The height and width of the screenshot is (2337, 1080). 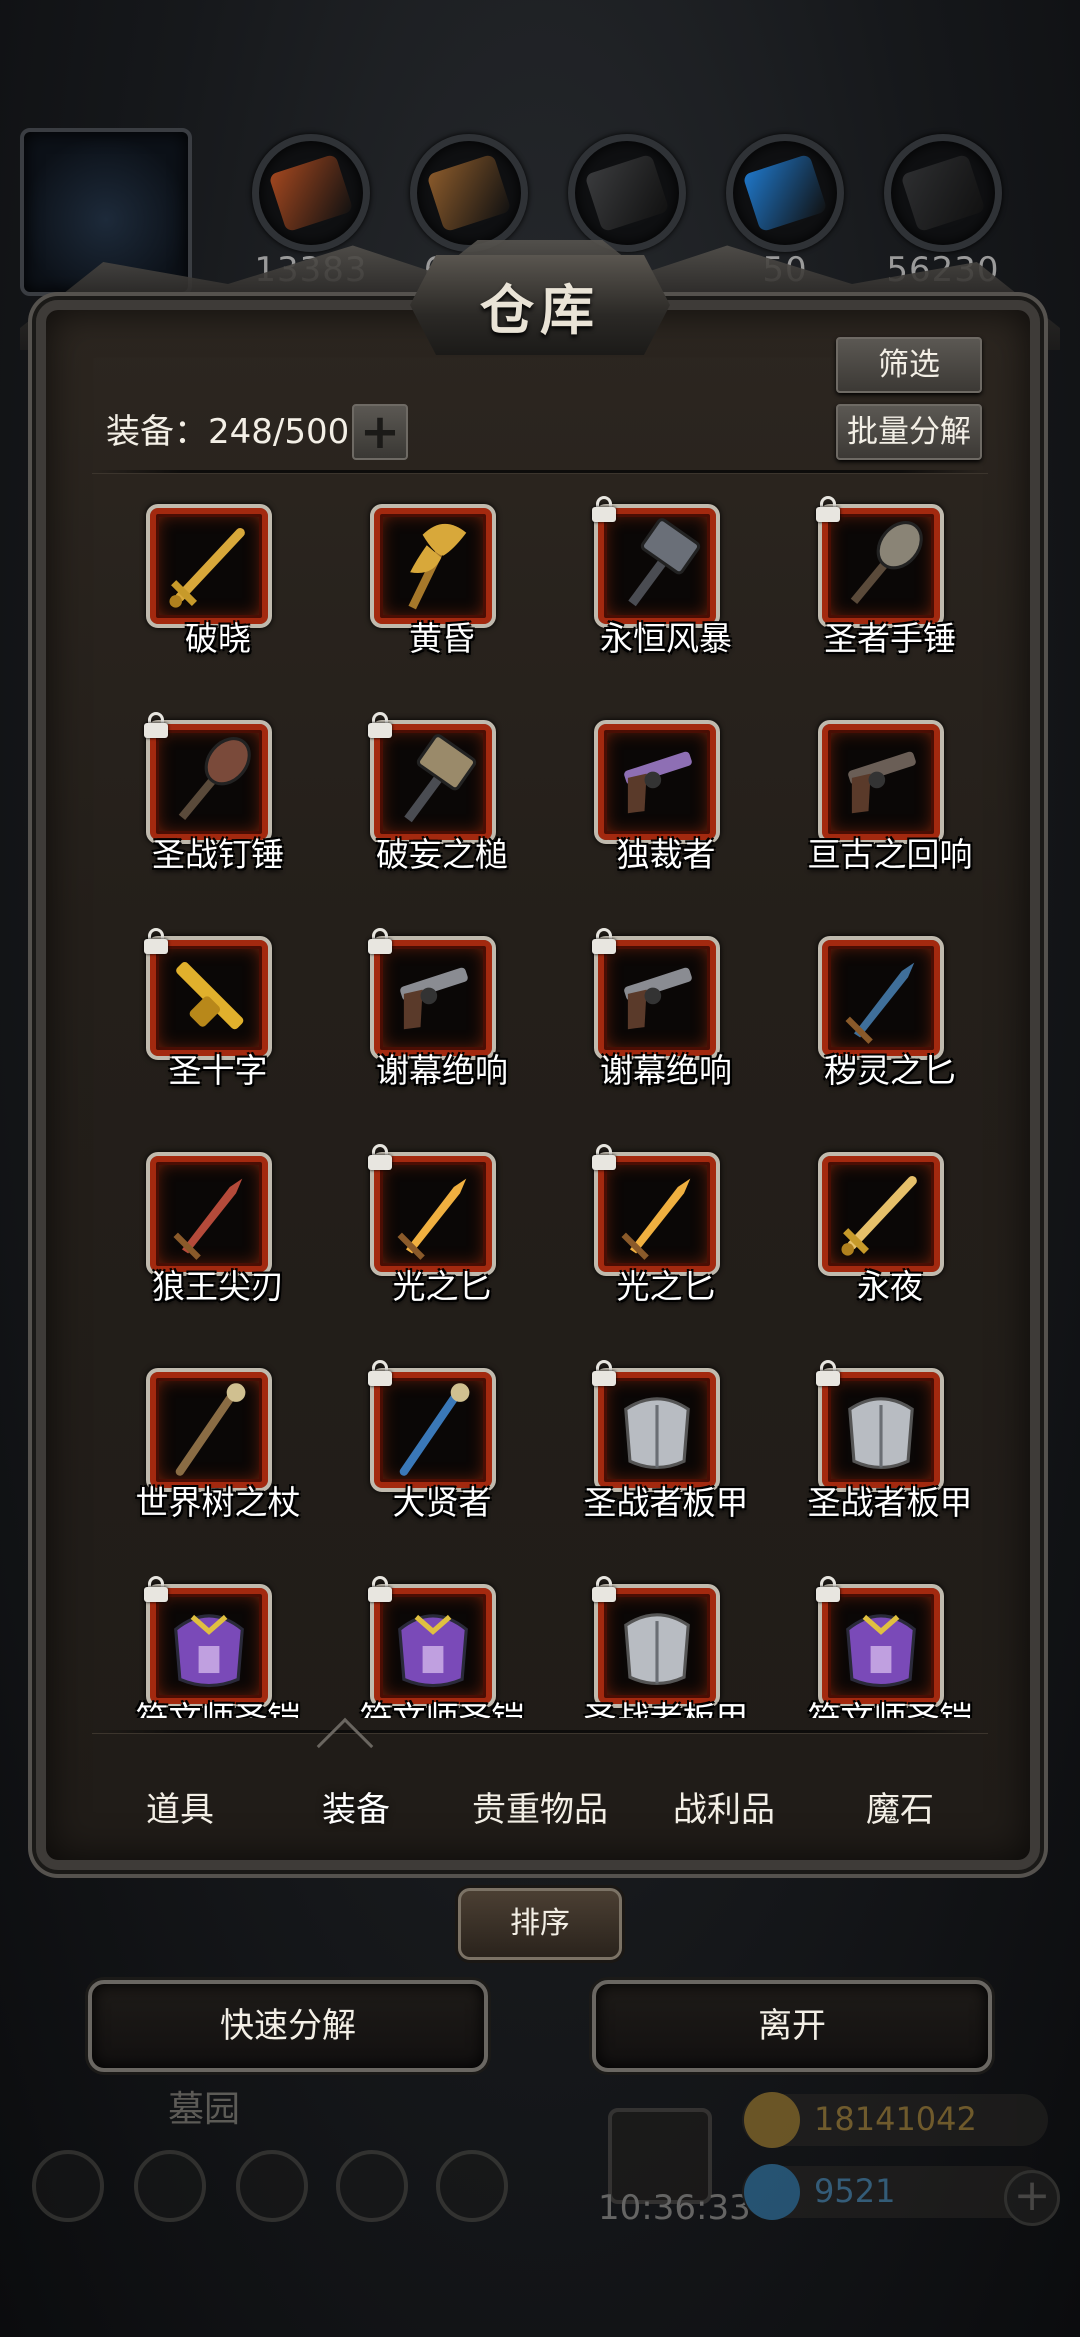 What do you see at coordinates (772, 2192) in the screenshot?
I see `gem-icon` at bounding box center [772, 2192].